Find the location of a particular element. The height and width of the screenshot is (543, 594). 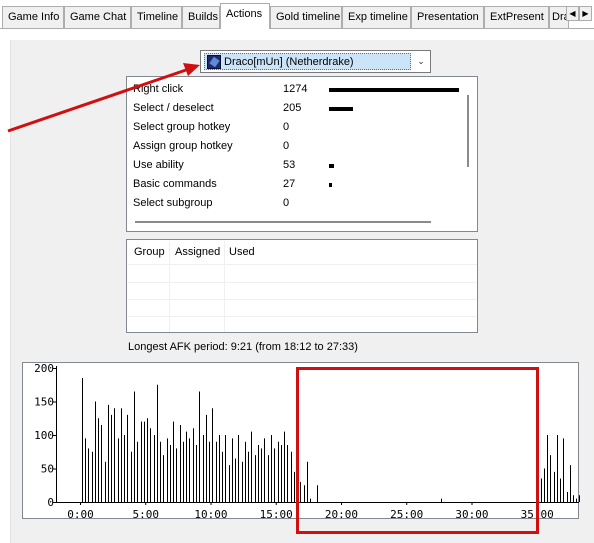

action-count: 27 is located at coordinates (289, 184).